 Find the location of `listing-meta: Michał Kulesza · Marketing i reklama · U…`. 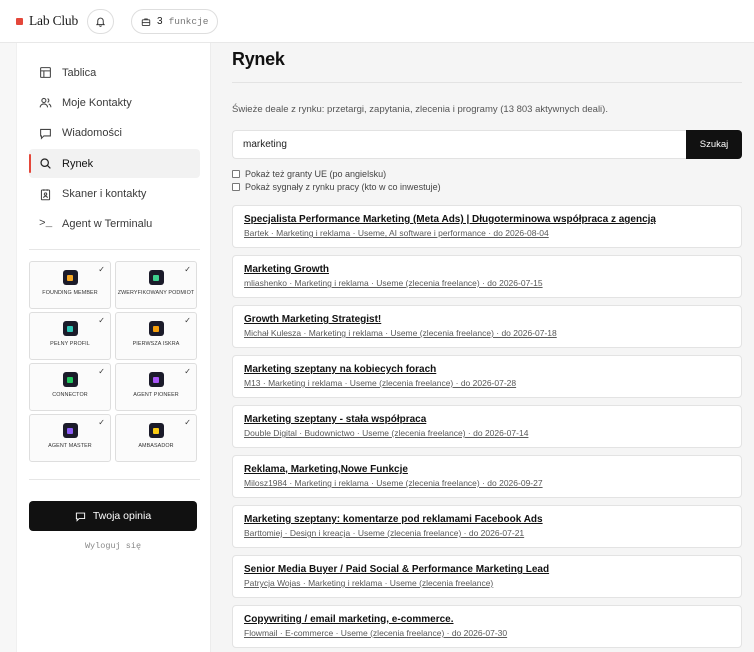

listing-meta: Michał Kulesza · Marketing i reklama · U… is located at coordinates (487, 333).